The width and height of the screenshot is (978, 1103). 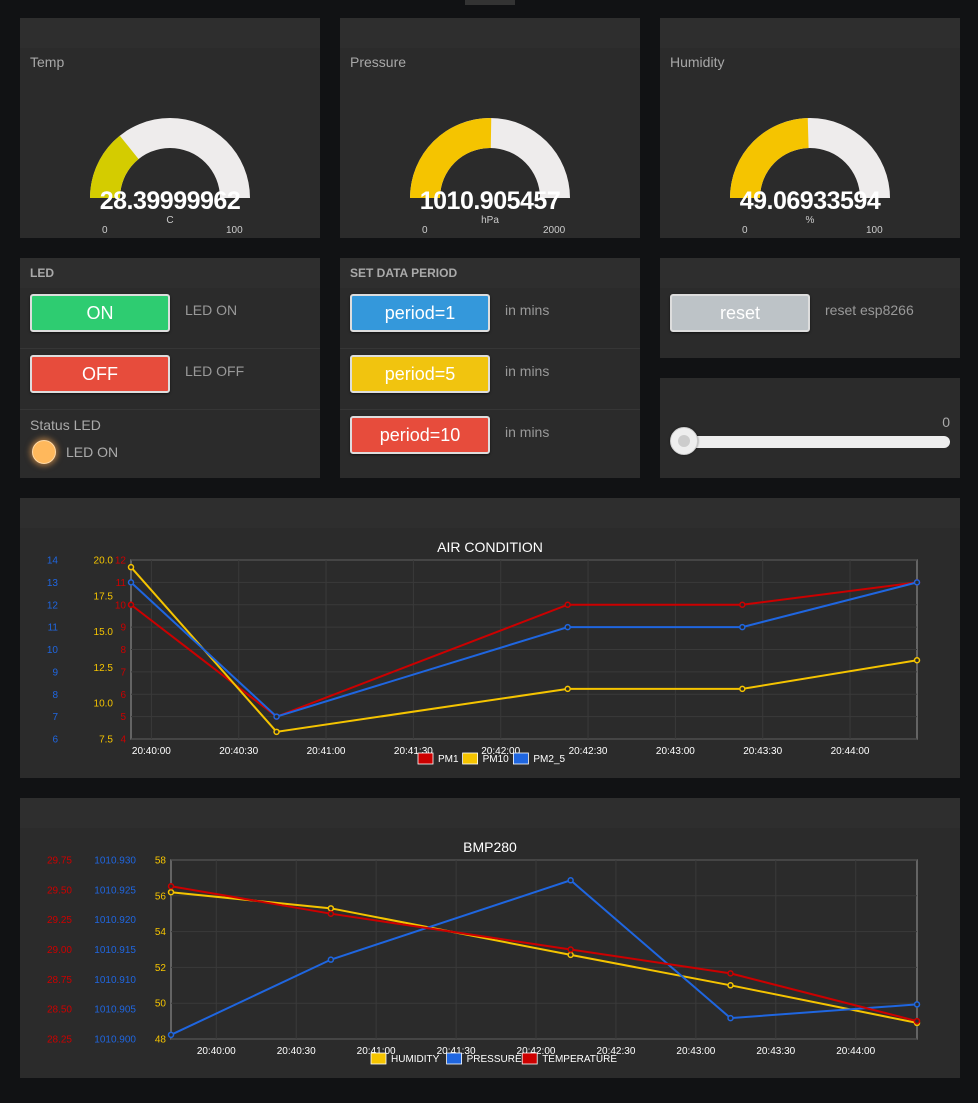 What do you see at coordinates (490, 547) in the screenshot?
I see `chart-title: AIR CONDITION` at bounding box center [490, 547].